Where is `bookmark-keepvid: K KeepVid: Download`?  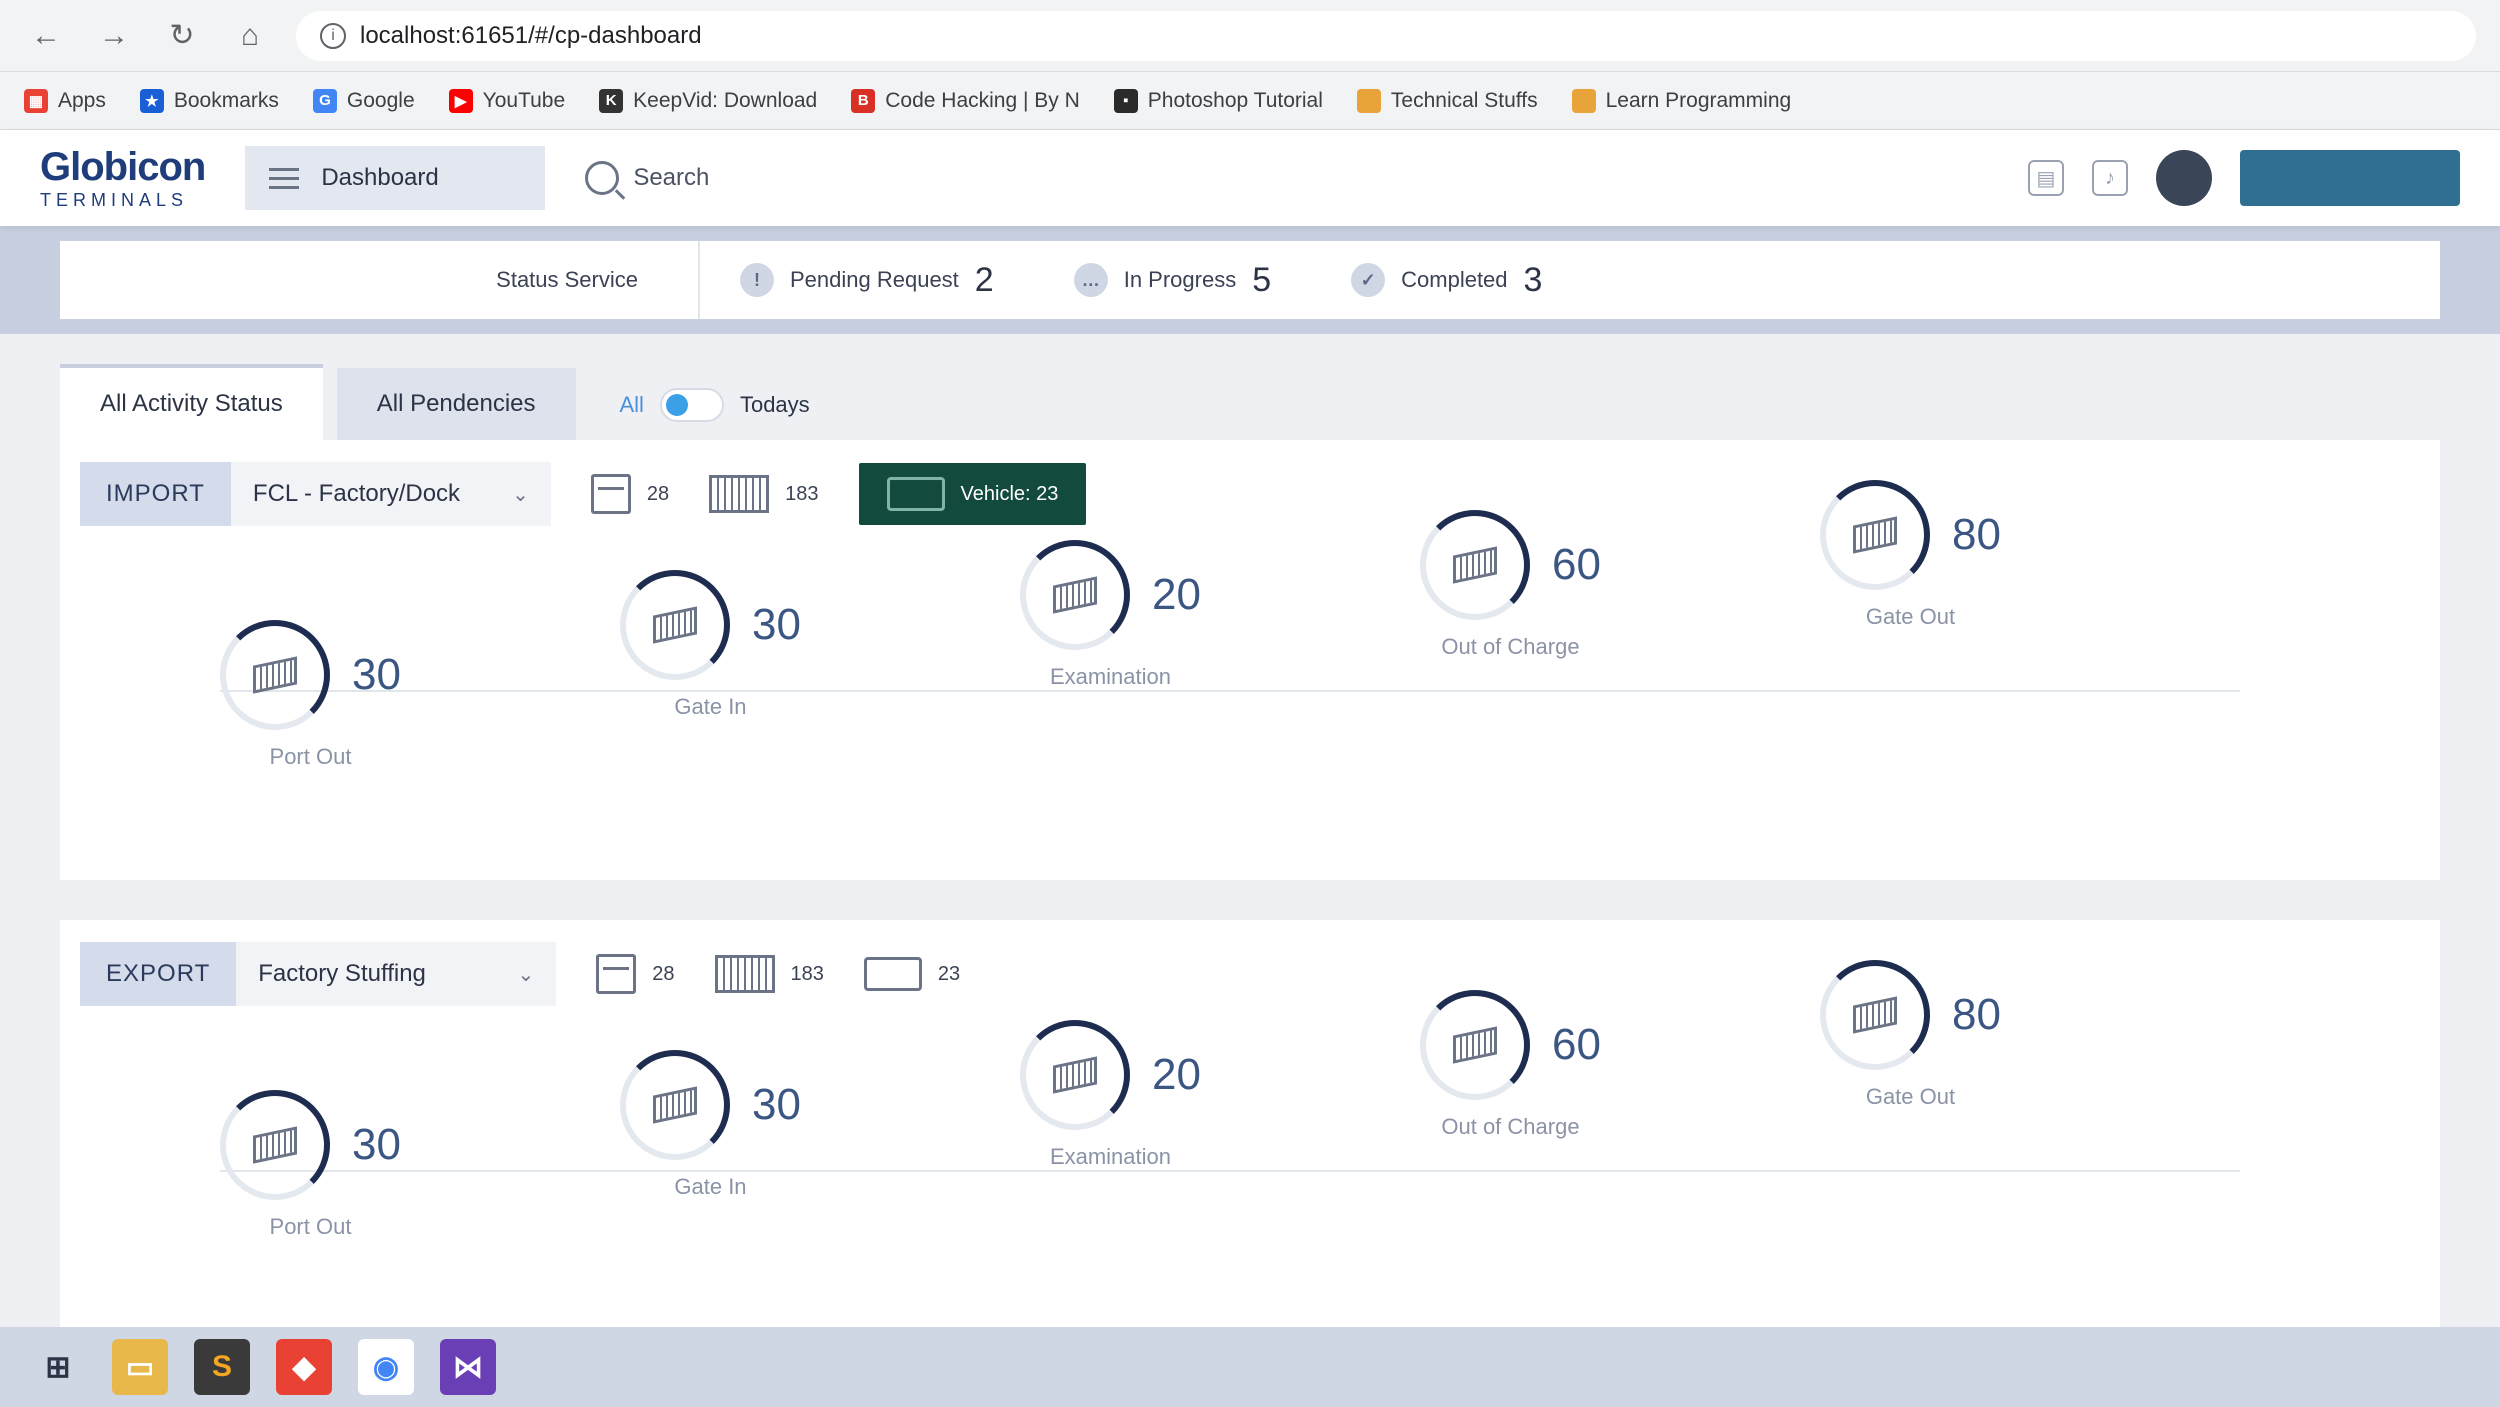 bookmark-keepvid: K KeepVid: Download is located at coordinates (708, 100).